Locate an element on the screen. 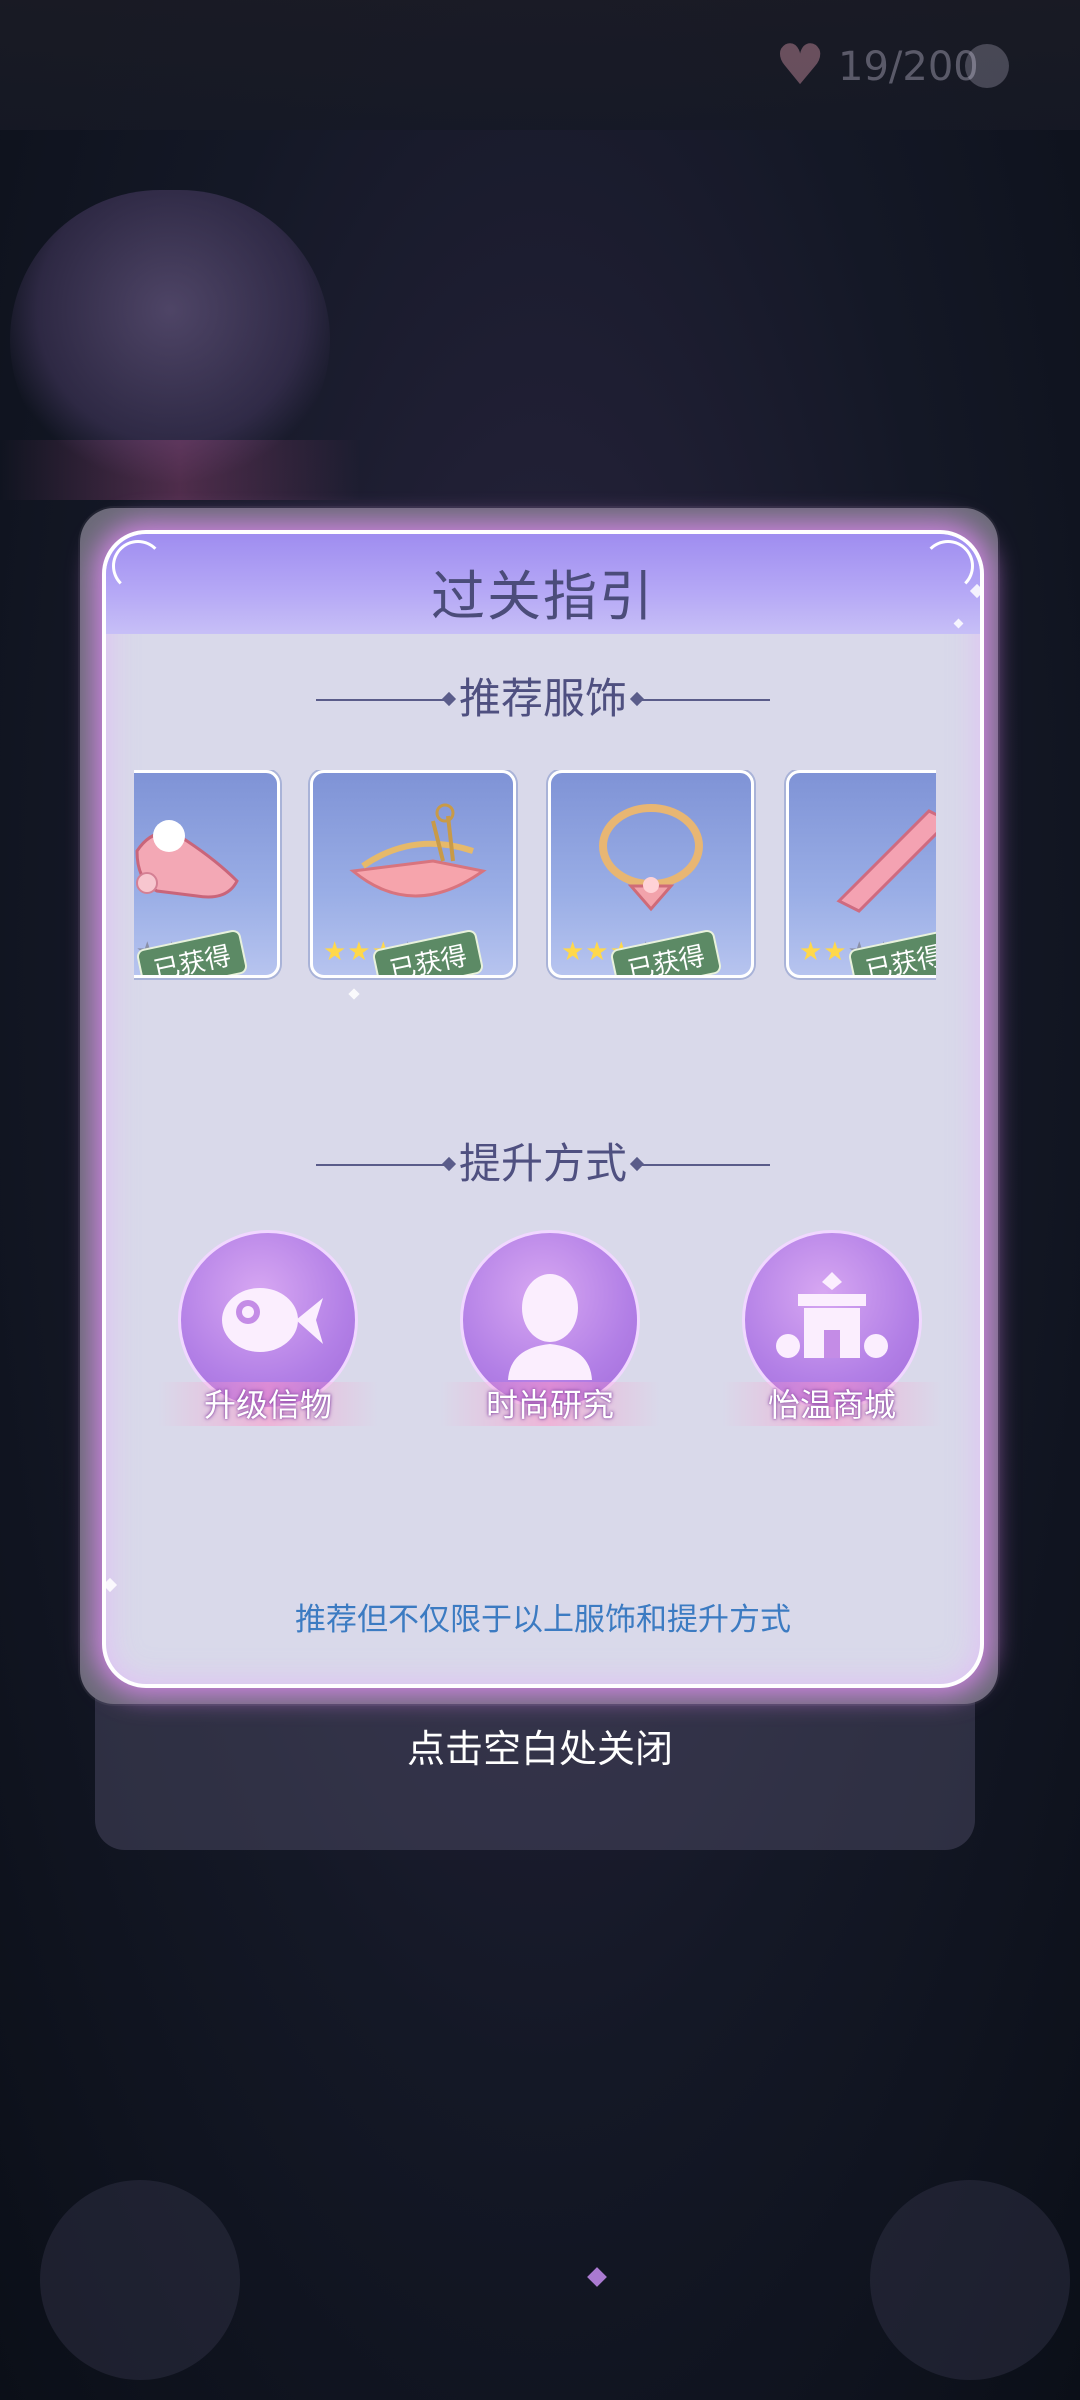 The height and width of the screenshot is (2400, 1080). outfit-item-list: ★★★★★ 已获得 ★★★★★ 已获得 ★★★★★ 已获得 is located at coordinates (535, 880).